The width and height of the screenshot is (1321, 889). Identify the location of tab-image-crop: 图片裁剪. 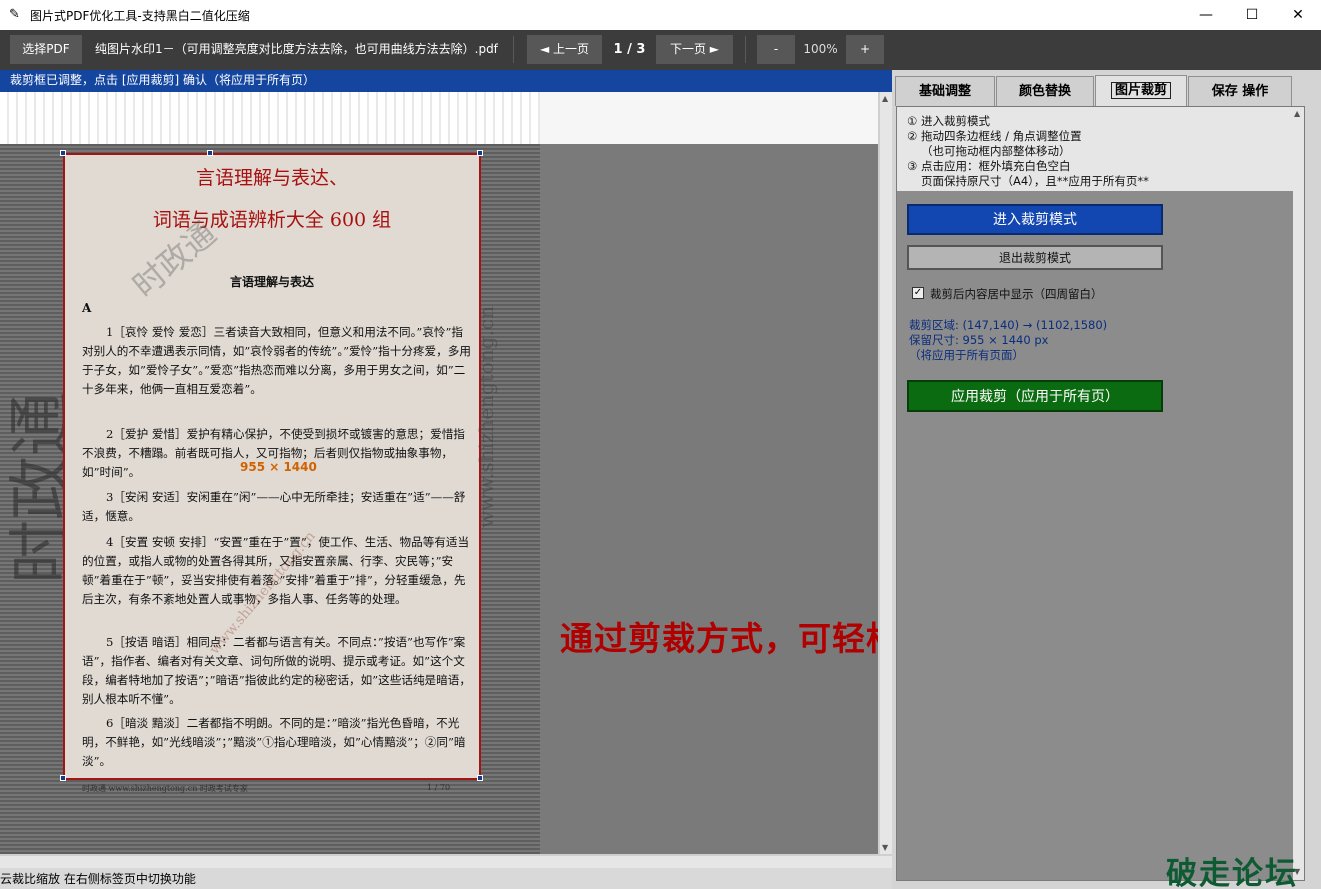
(1141, 91).